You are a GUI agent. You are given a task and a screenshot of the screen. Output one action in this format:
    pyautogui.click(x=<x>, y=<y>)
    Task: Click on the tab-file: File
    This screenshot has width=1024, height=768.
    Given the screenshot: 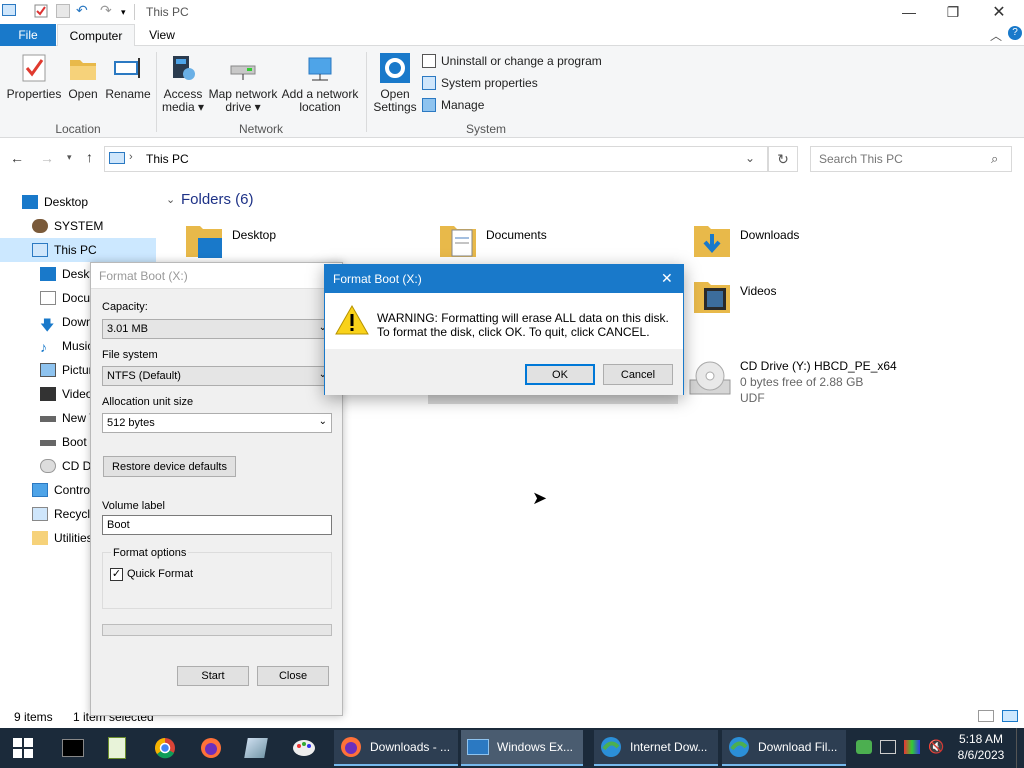 What is the action you would take?
    pyautogui.click(x=28, y=35)
    